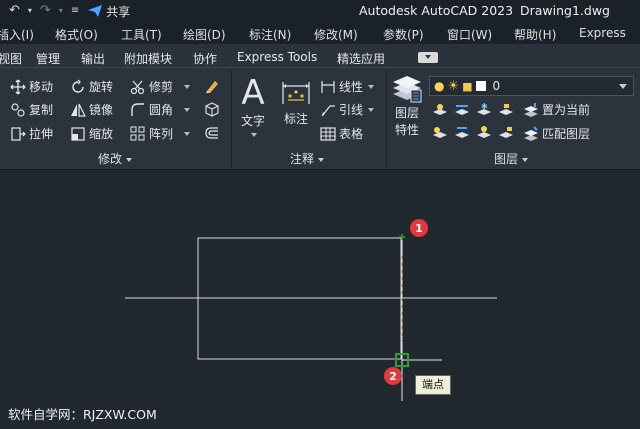 The height and width of the screenshot is (429, 640). Describe the element at coordinates (453, 86) in the screenshot. I see `layer-sun-icon: ☀` at that location.